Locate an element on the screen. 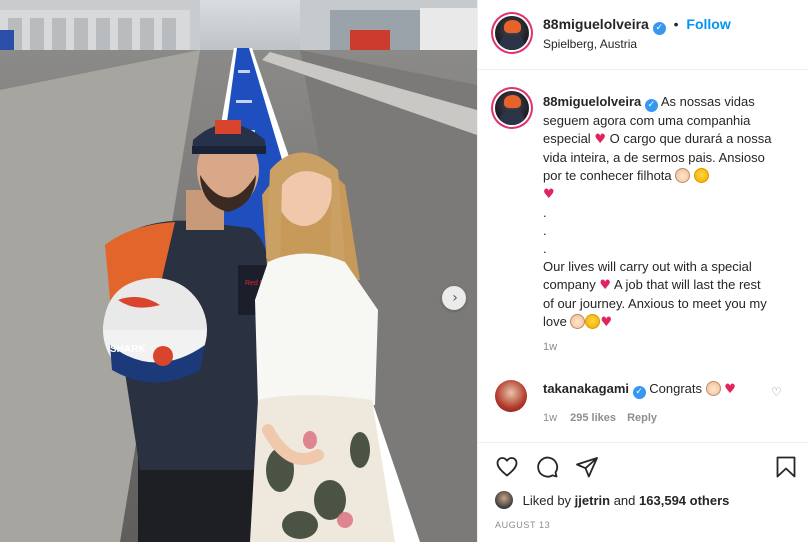 The width and height of the screenshot is (808, 542). reply-button: Reply is located at coordinates (642, 418).